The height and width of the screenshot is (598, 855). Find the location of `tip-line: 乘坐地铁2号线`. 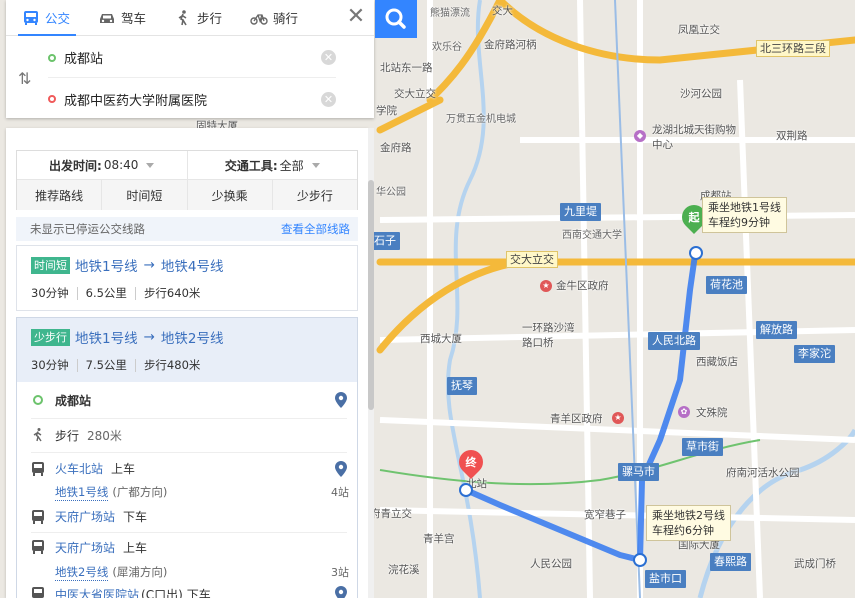

tip-line: 乘坐地铁2号线 is located at coordinates (688, 515).